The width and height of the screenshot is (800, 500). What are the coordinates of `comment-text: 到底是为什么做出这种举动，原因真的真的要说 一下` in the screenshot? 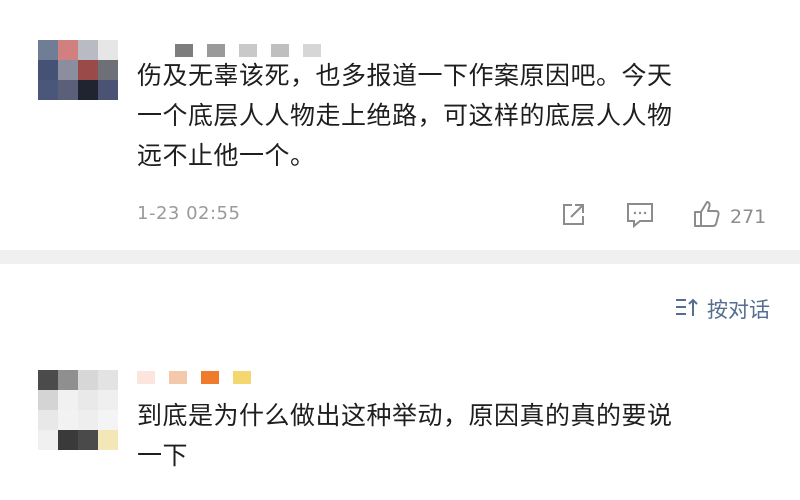 It's located at (405, 435).